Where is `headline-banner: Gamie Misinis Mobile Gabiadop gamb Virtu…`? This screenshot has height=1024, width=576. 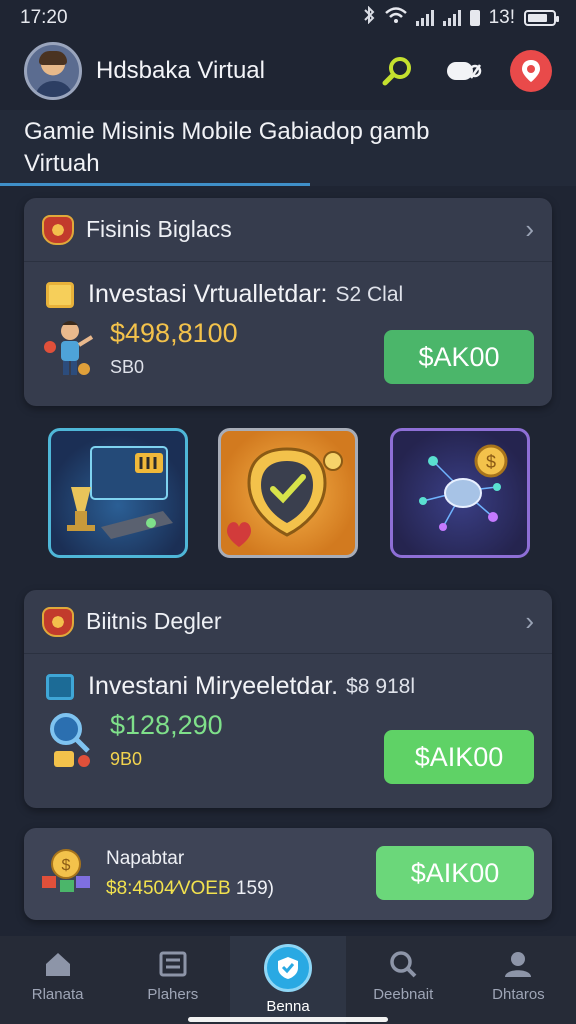
headline-banner: Gamie Misinis Mobile Gabiadop gamb Virtu… is located at coordinates (288, 148).